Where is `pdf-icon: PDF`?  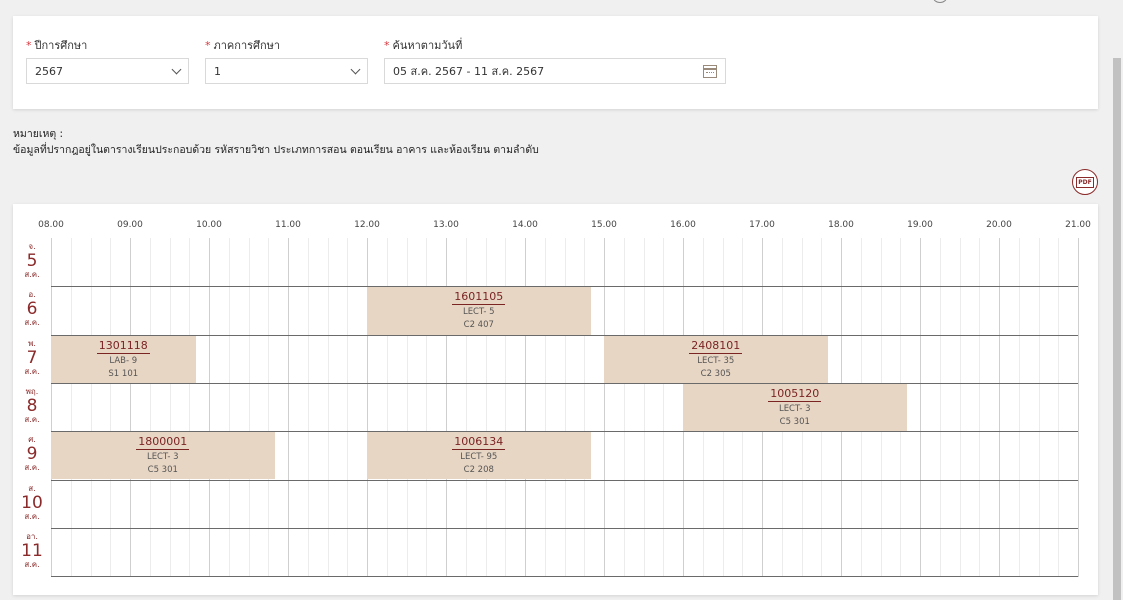
pdf-icon: PDF is located at coordinates (1085, 182).